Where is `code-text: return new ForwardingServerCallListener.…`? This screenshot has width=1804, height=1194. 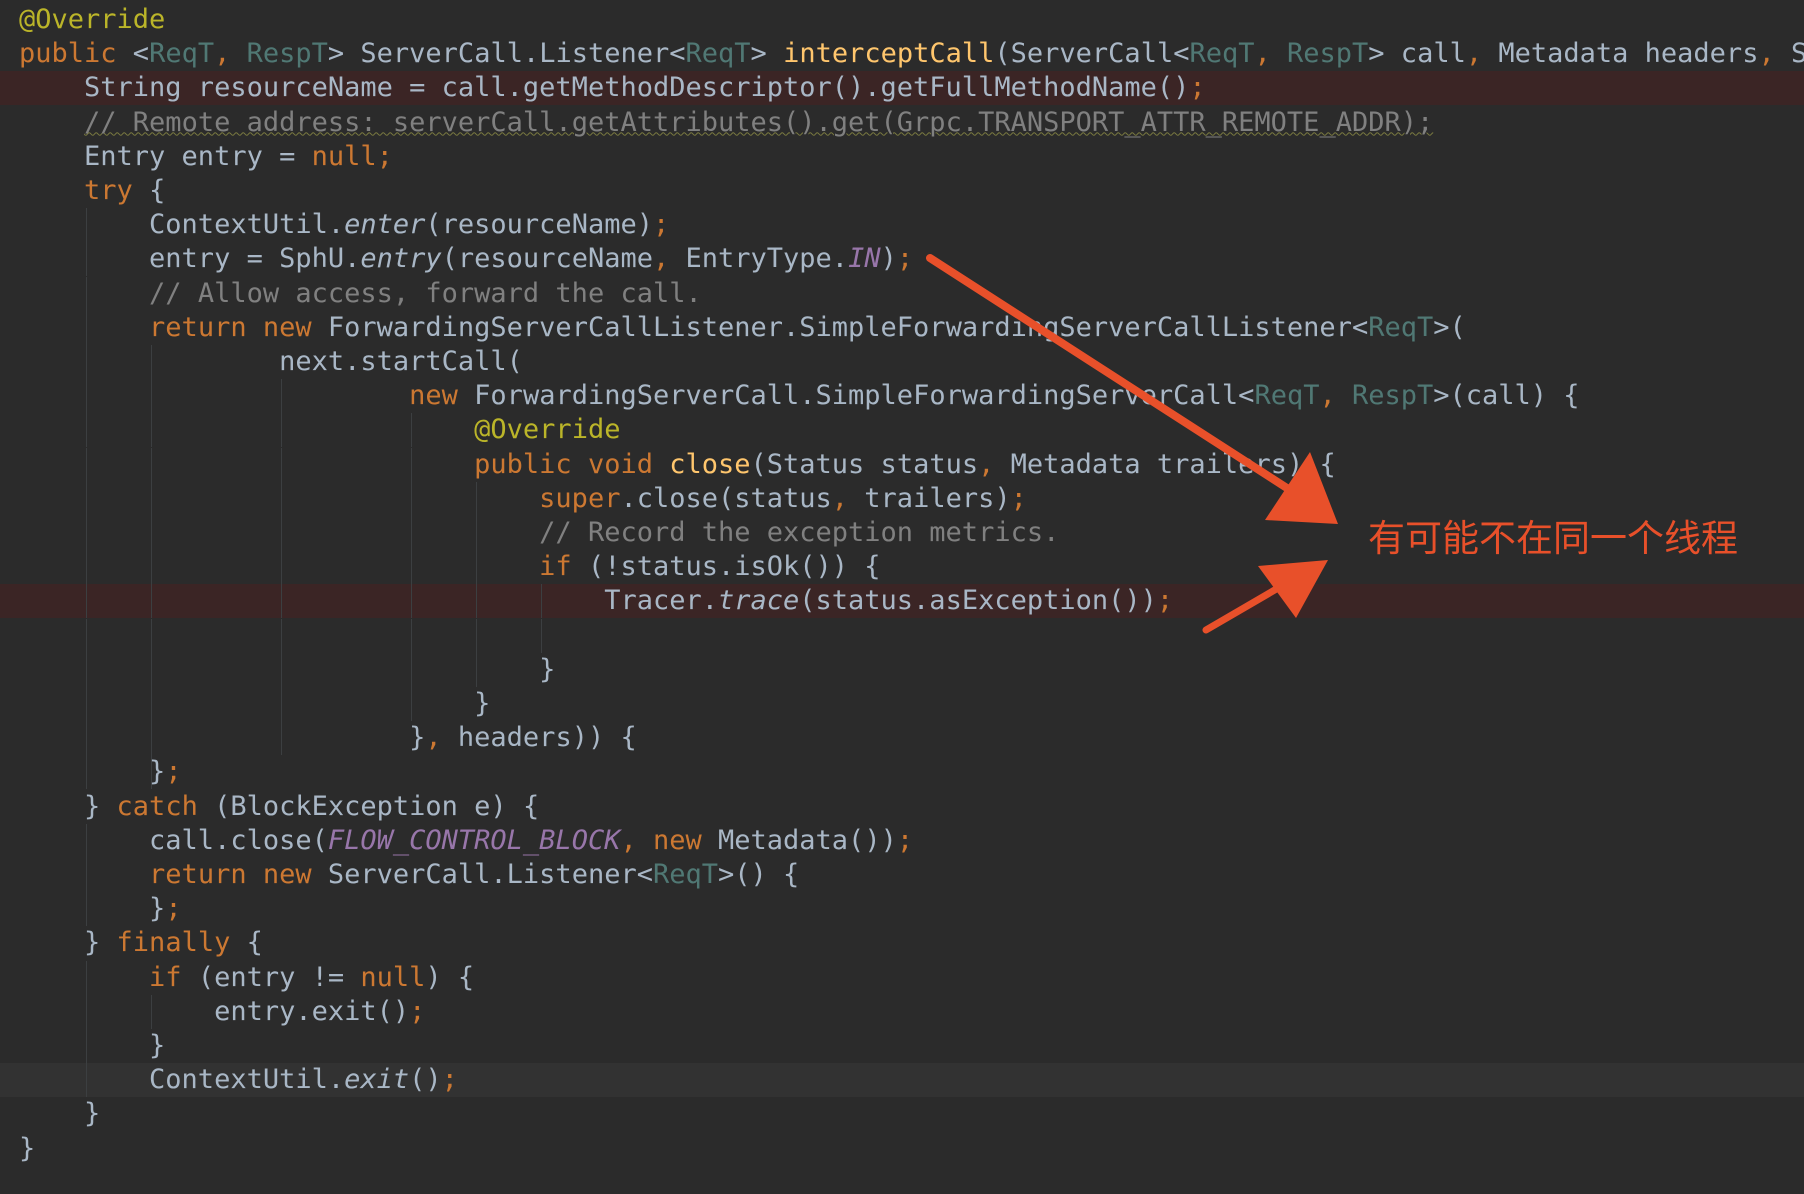
code-text: return new ForwardingServerCallListener.… is located at coordinates (742, 328).